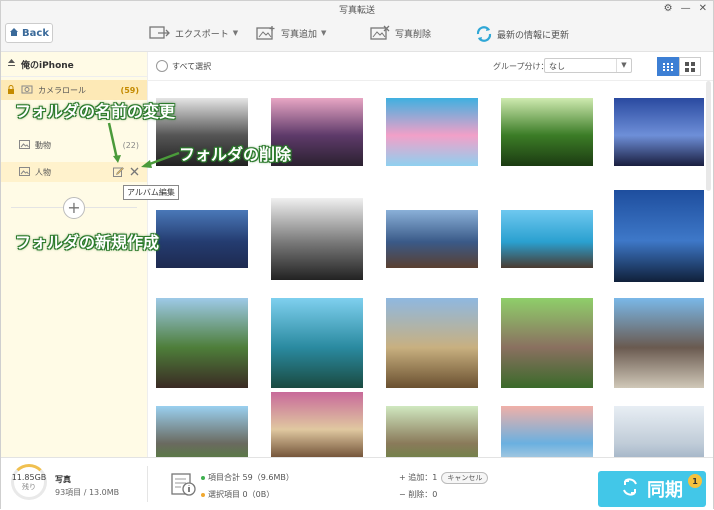  I want to click on annotation-delete: フォルダの削除, so click(235, 154).